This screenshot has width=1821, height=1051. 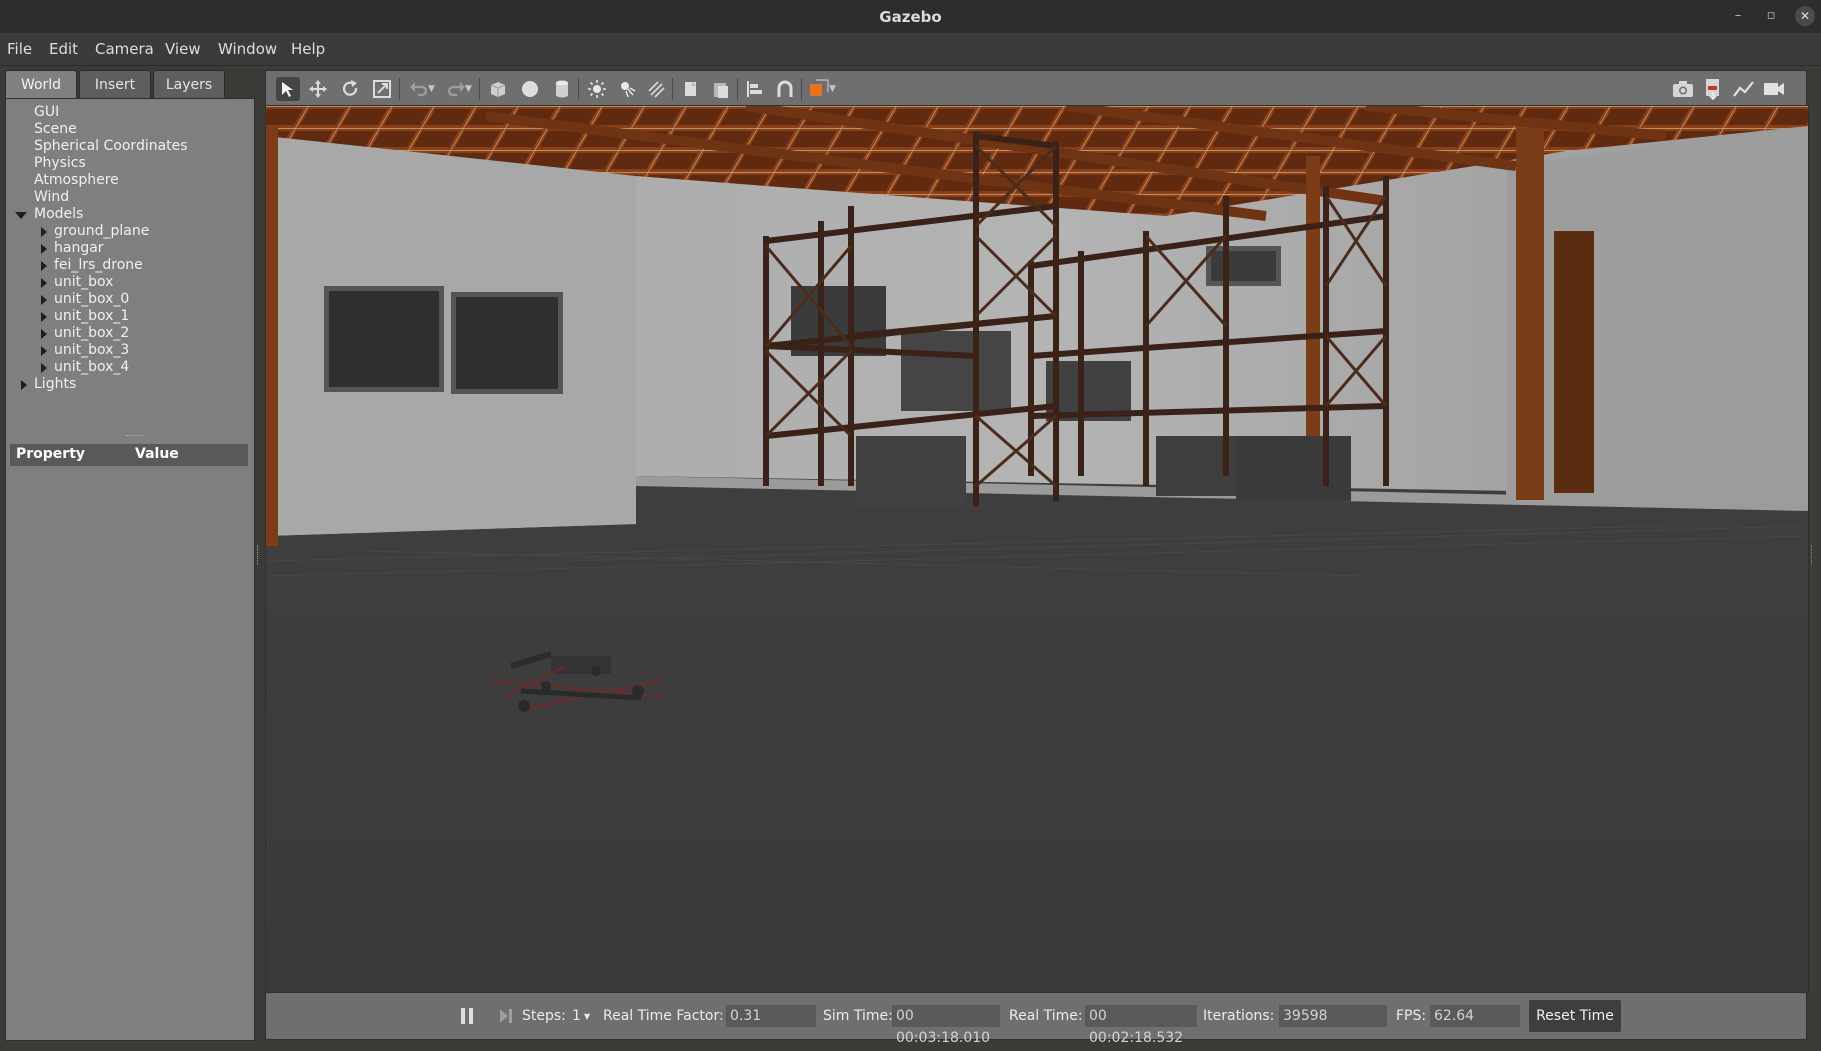 What do you see at coordinates (51, 454) in the screenshot?
I see `column-property: Property` at bounding box center [51, 454].